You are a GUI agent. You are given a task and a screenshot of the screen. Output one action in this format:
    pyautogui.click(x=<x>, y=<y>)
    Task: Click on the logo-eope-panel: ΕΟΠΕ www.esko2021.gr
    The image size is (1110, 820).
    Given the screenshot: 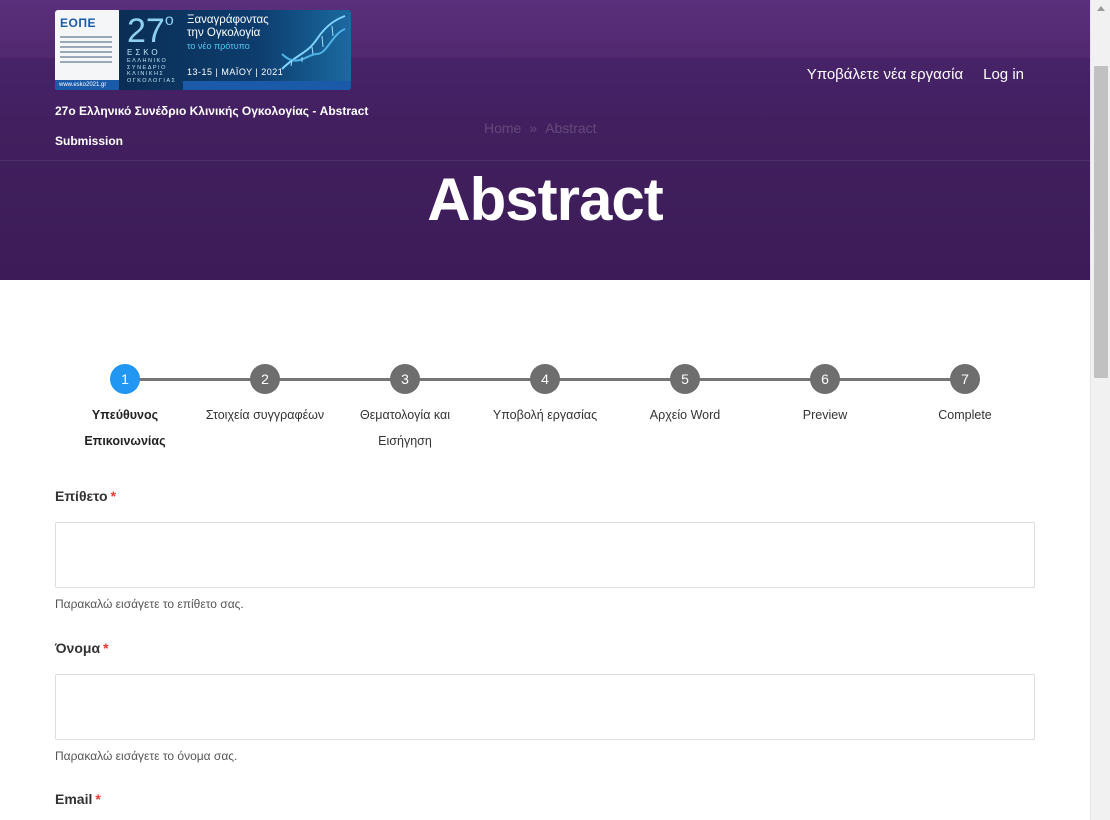 What is the action you would take?
    pyautogui.click(x=87, y=50)
    